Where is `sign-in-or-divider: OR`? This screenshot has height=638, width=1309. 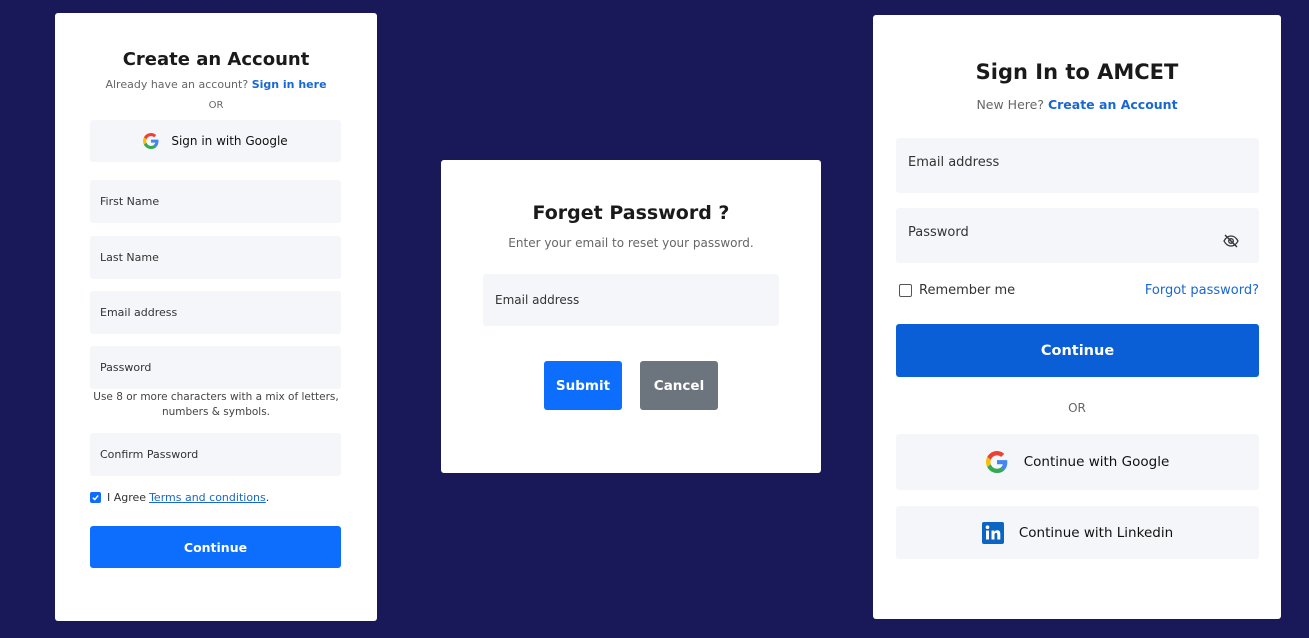 sign-in-or-divider: OR is located at coordinates (1077, 408).